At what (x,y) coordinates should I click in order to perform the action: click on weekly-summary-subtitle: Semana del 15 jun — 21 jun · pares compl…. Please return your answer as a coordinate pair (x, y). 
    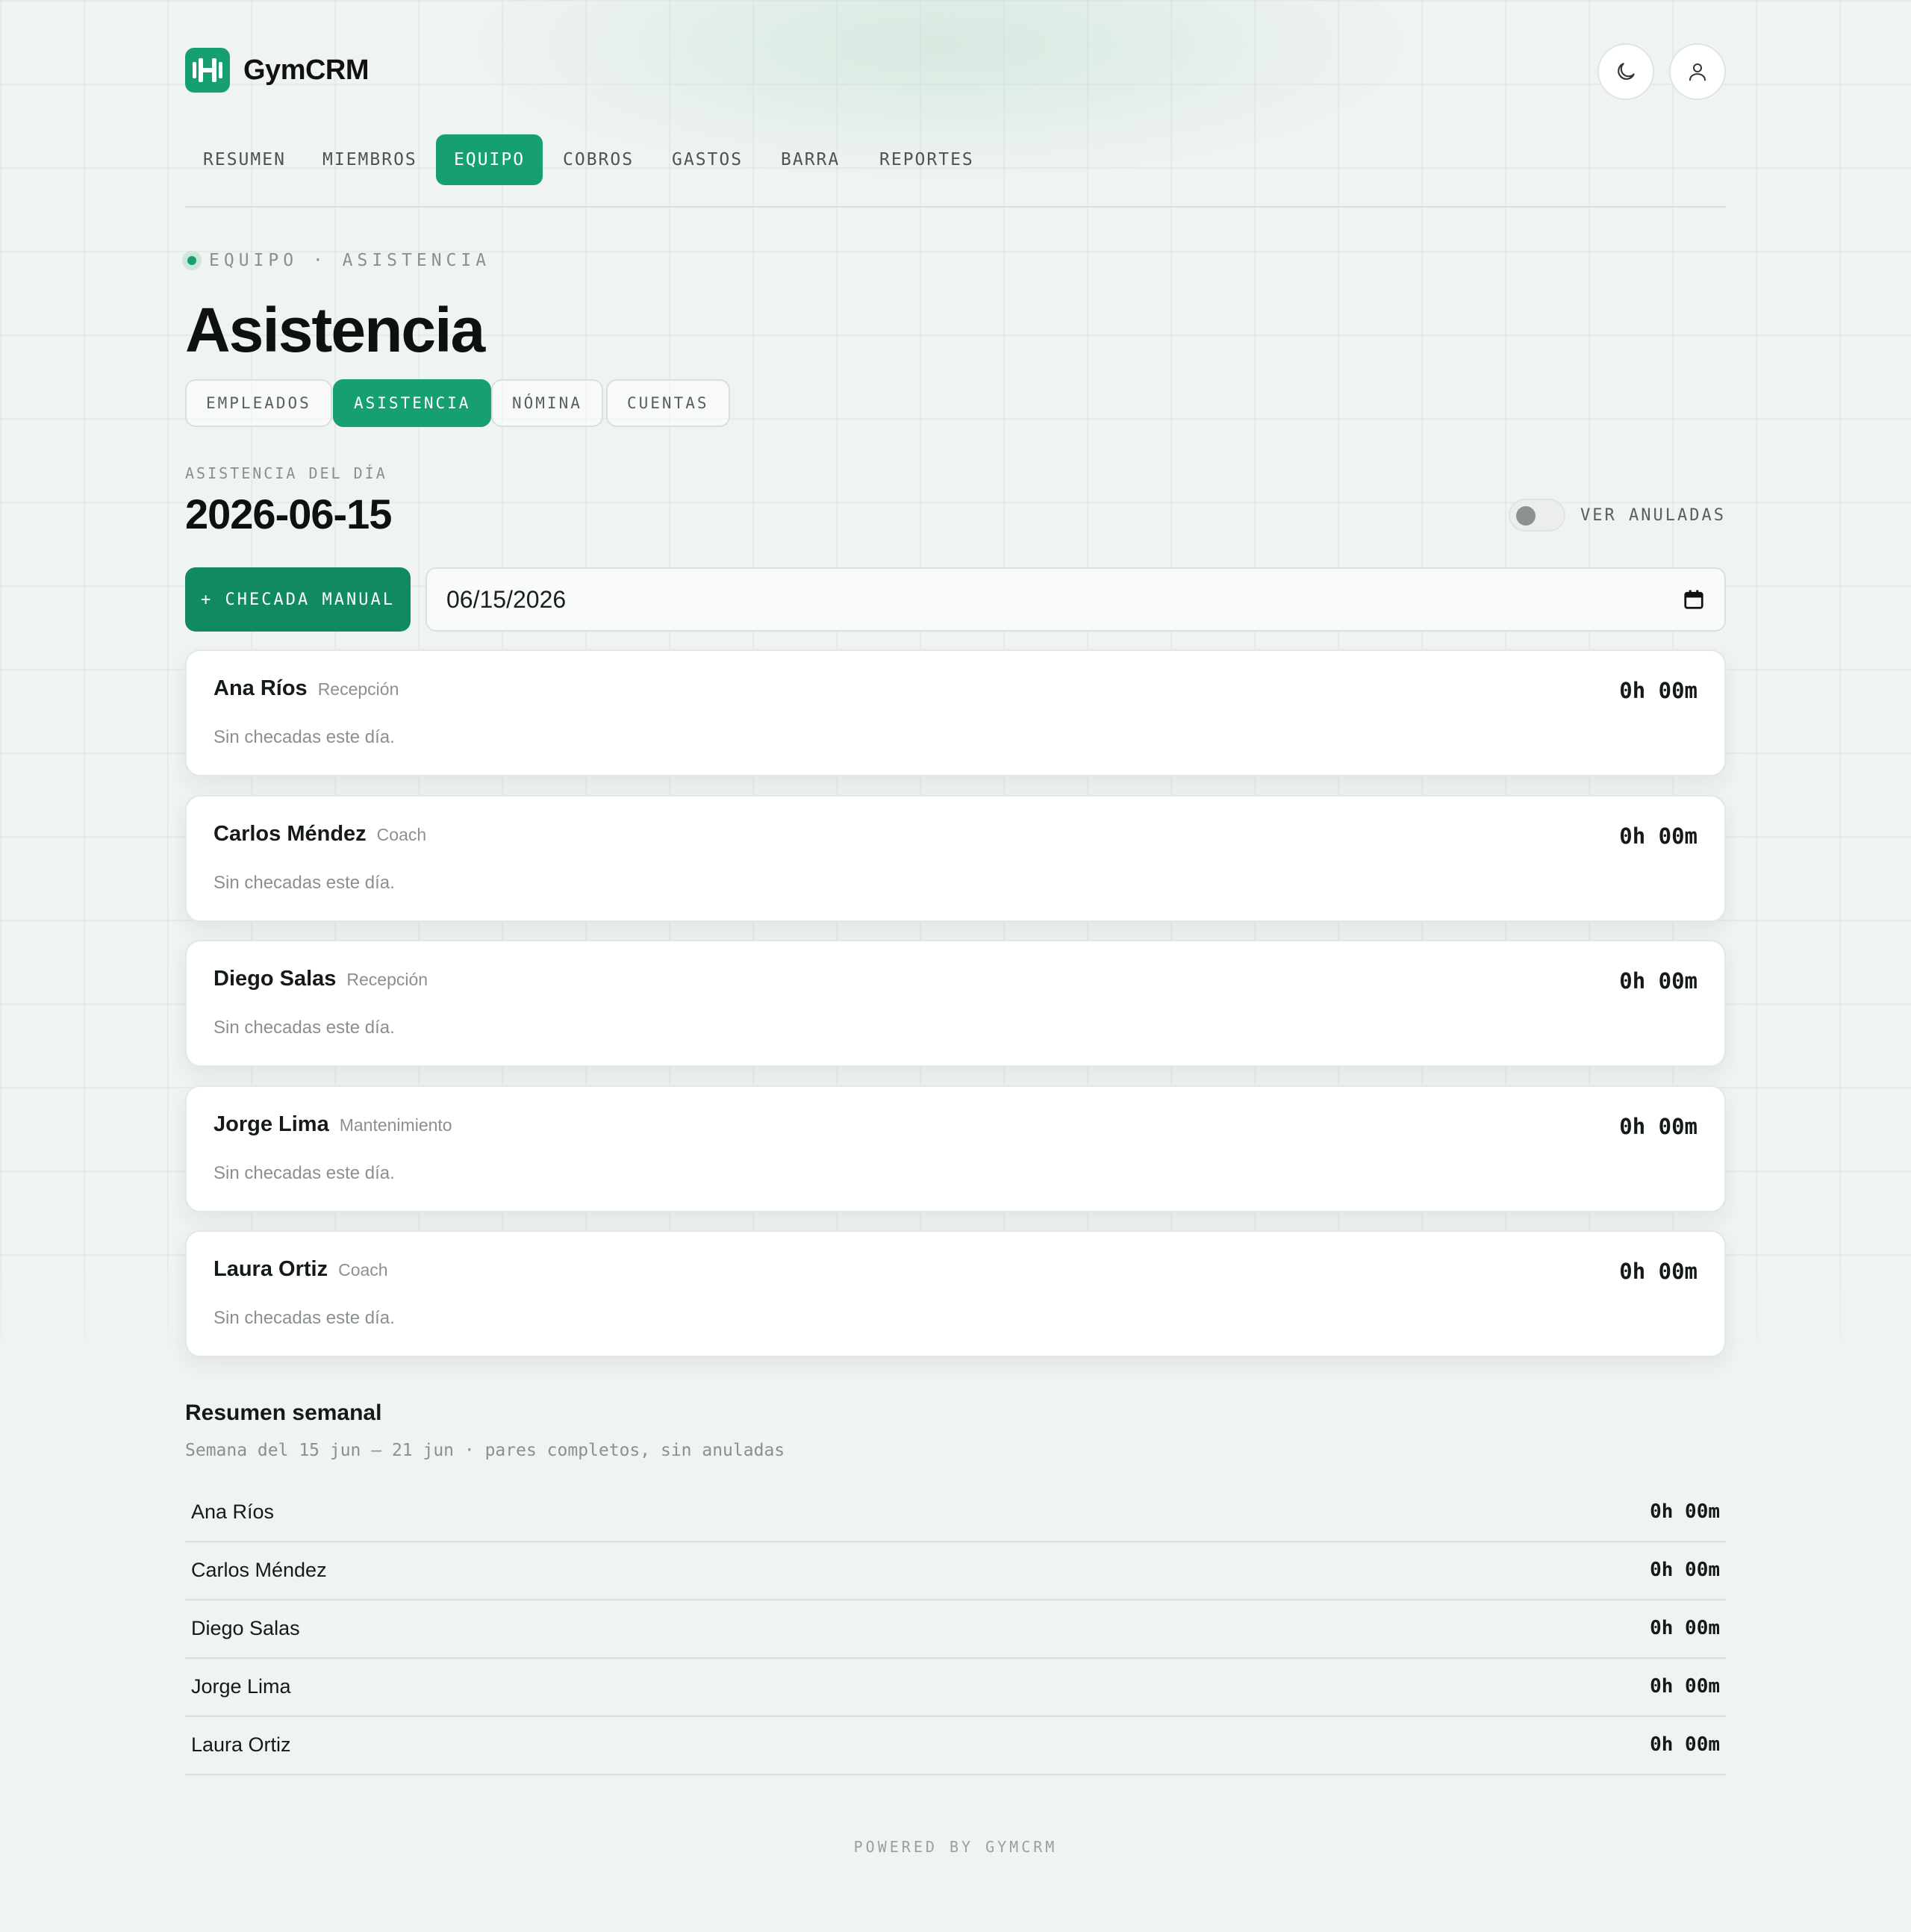
    Looking at the image, I should click on (485, 1451).